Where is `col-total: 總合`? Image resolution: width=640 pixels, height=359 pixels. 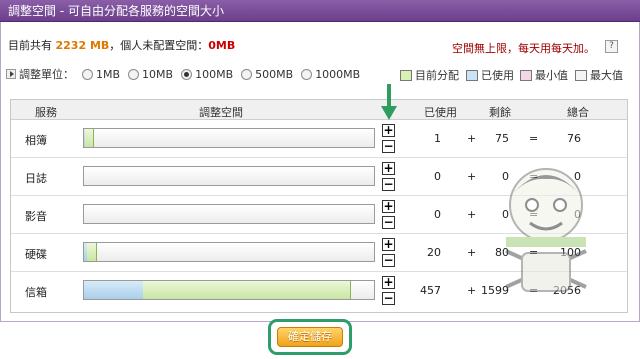 col-total: 總合 is located at coordinates (578, 112).